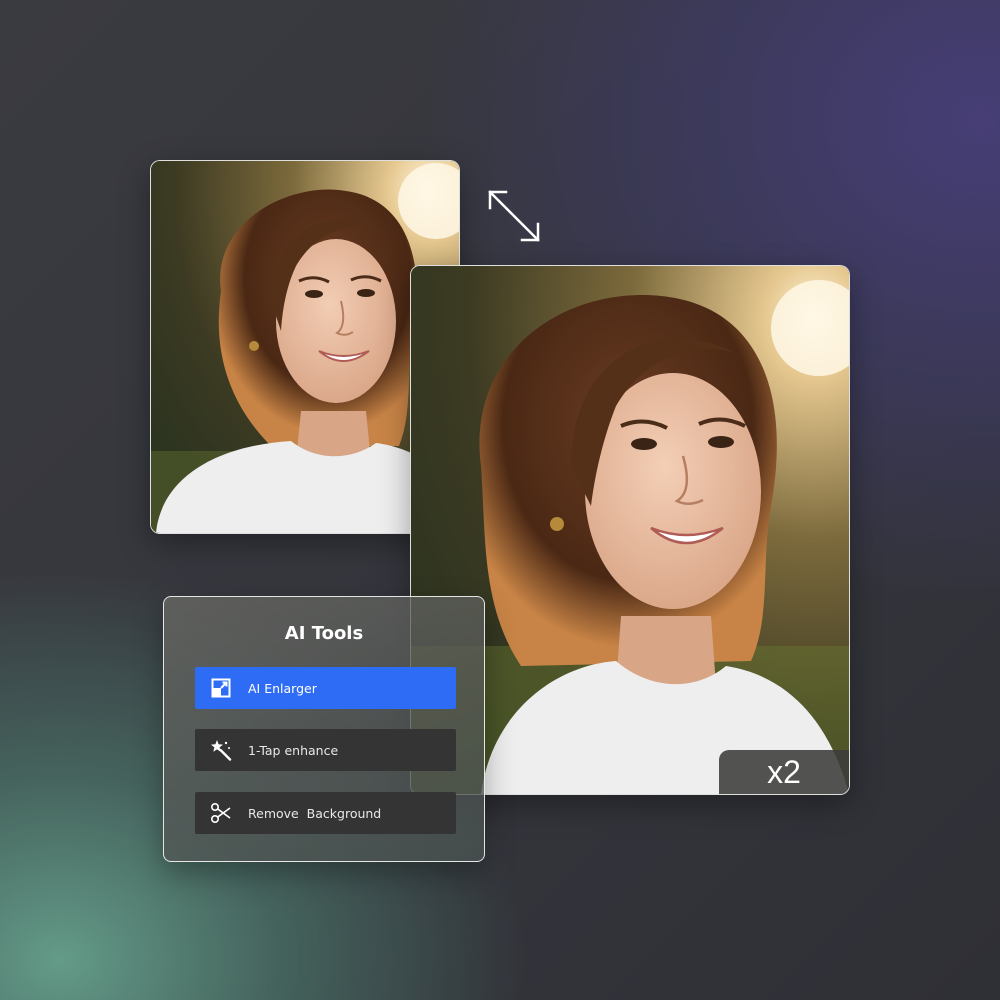  What do you see at coordinates (315, 813) in the screenshot?
I see `remove-background-label: Remove Background` at bounding box center [315, 813].